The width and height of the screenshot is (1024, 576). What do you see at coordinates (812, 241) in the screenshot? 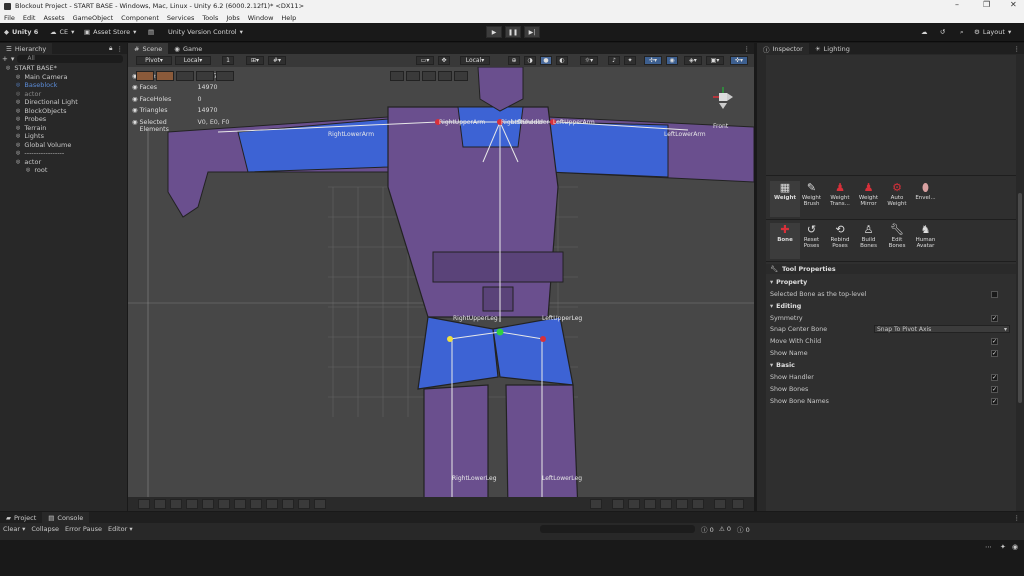
I see `bone-tool-1: ↺ Reset Poses` at bounding box center [812, 241].